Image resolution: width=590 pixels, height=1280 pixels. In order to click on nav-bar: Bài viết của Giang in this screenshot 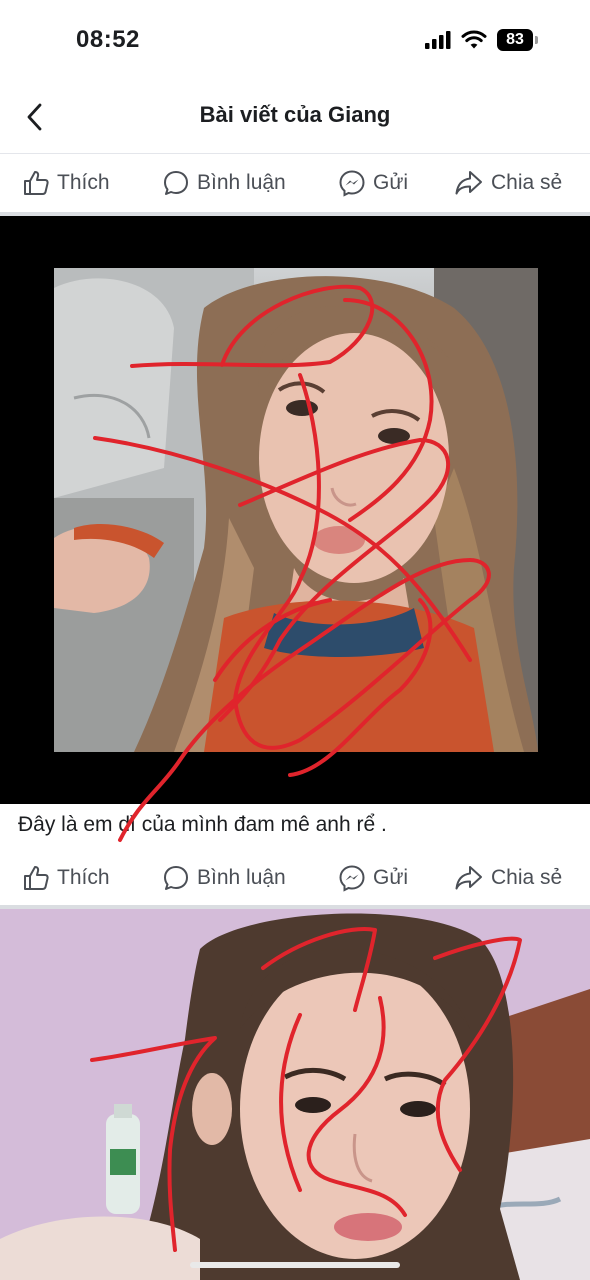, I will do `click(295, 117)`.